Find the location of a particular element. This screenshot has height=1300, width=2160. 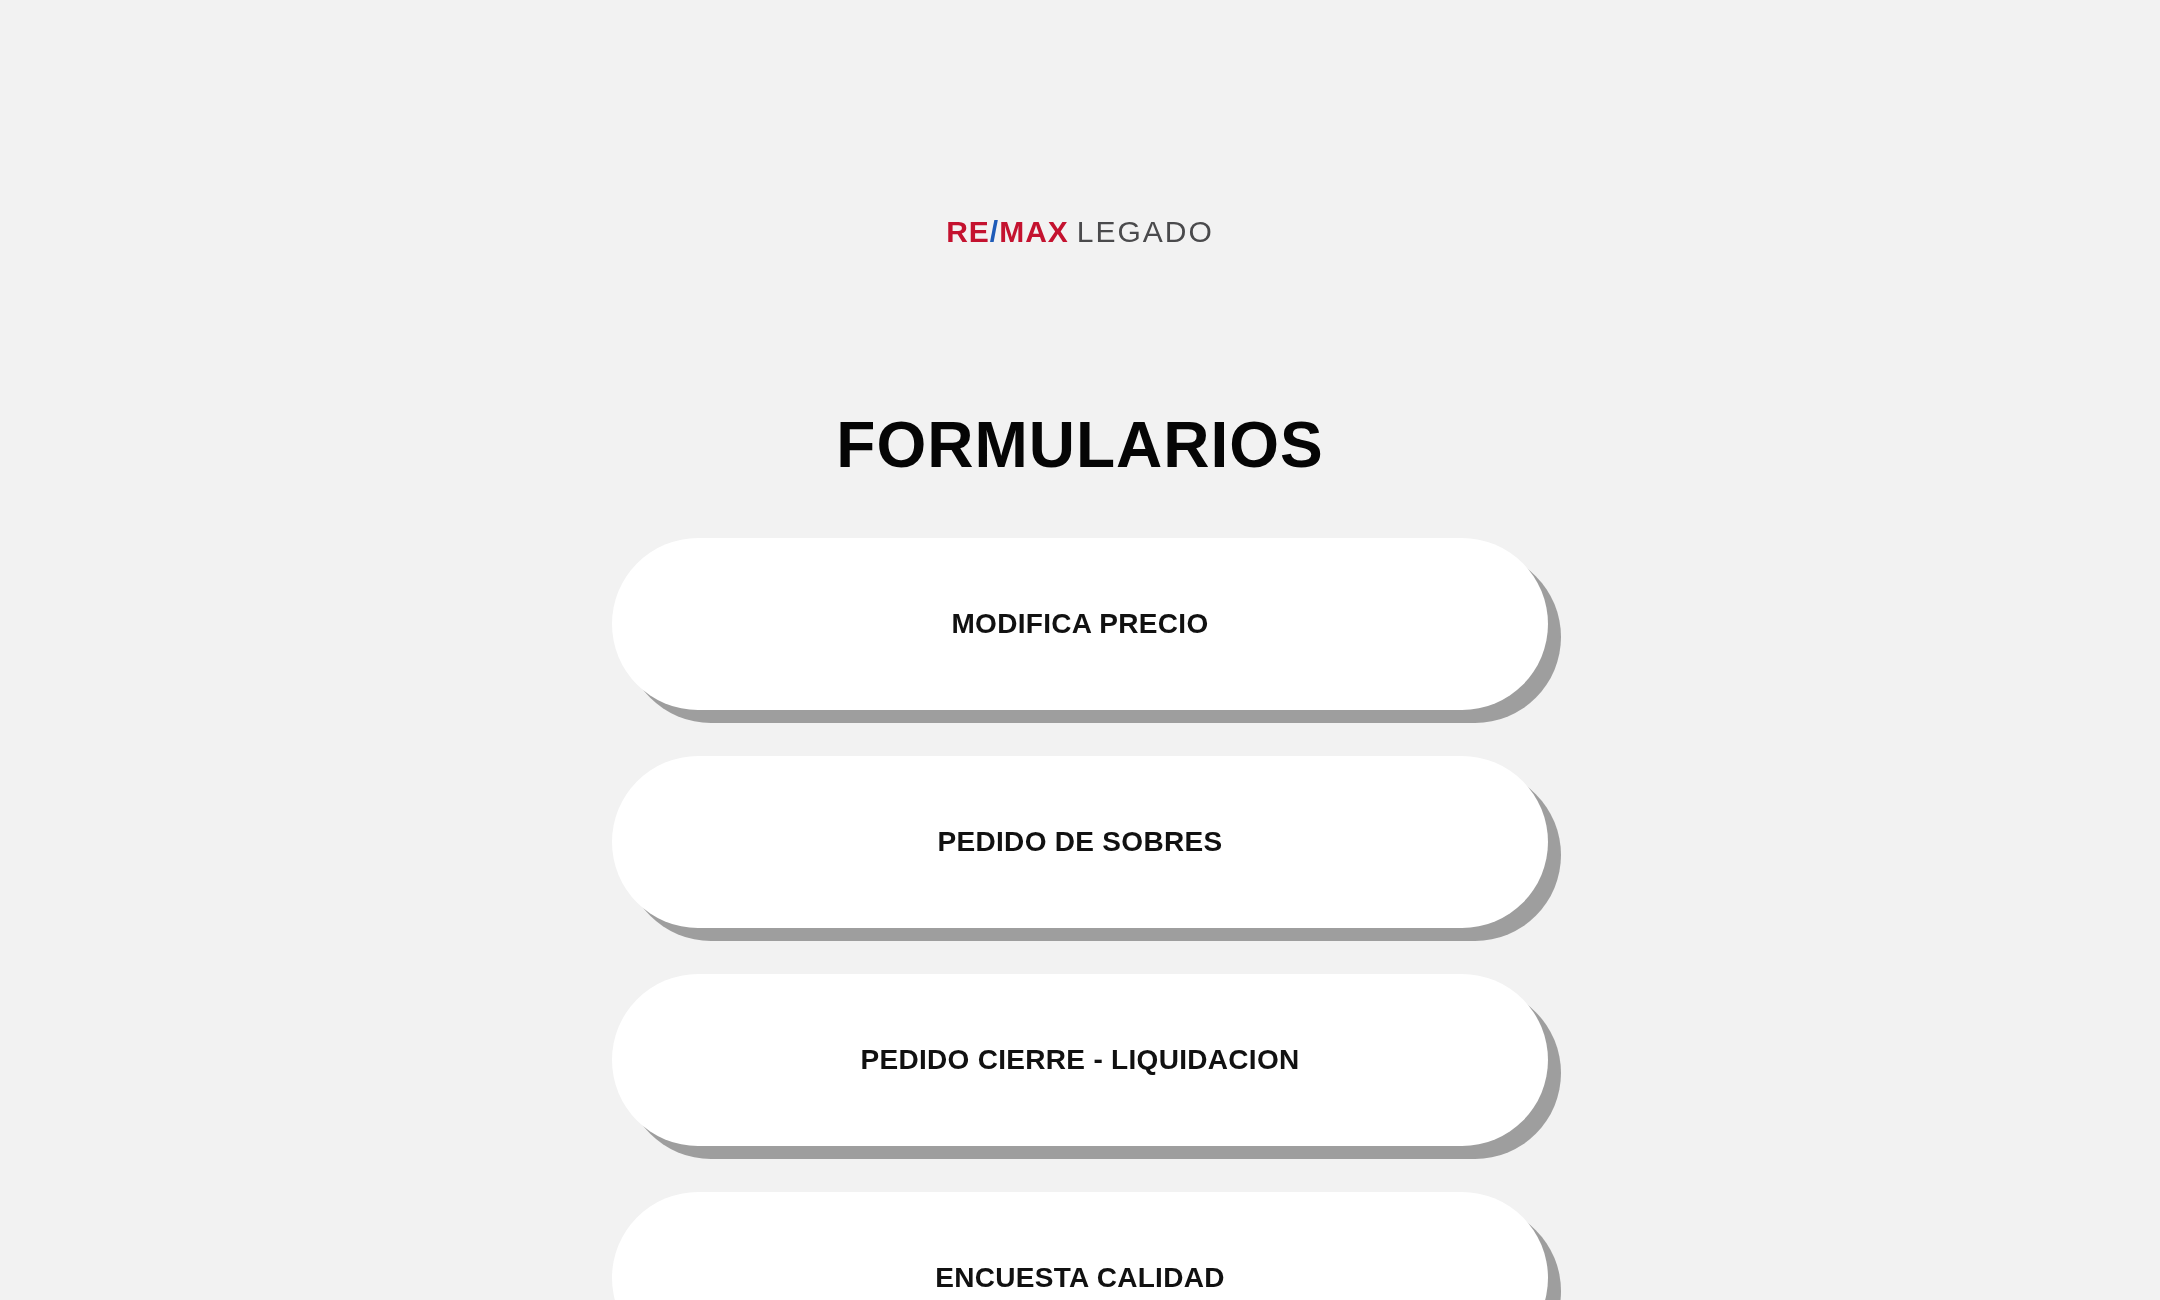

logo-brand: RE/MAX is located at coordinates (1007, 232).